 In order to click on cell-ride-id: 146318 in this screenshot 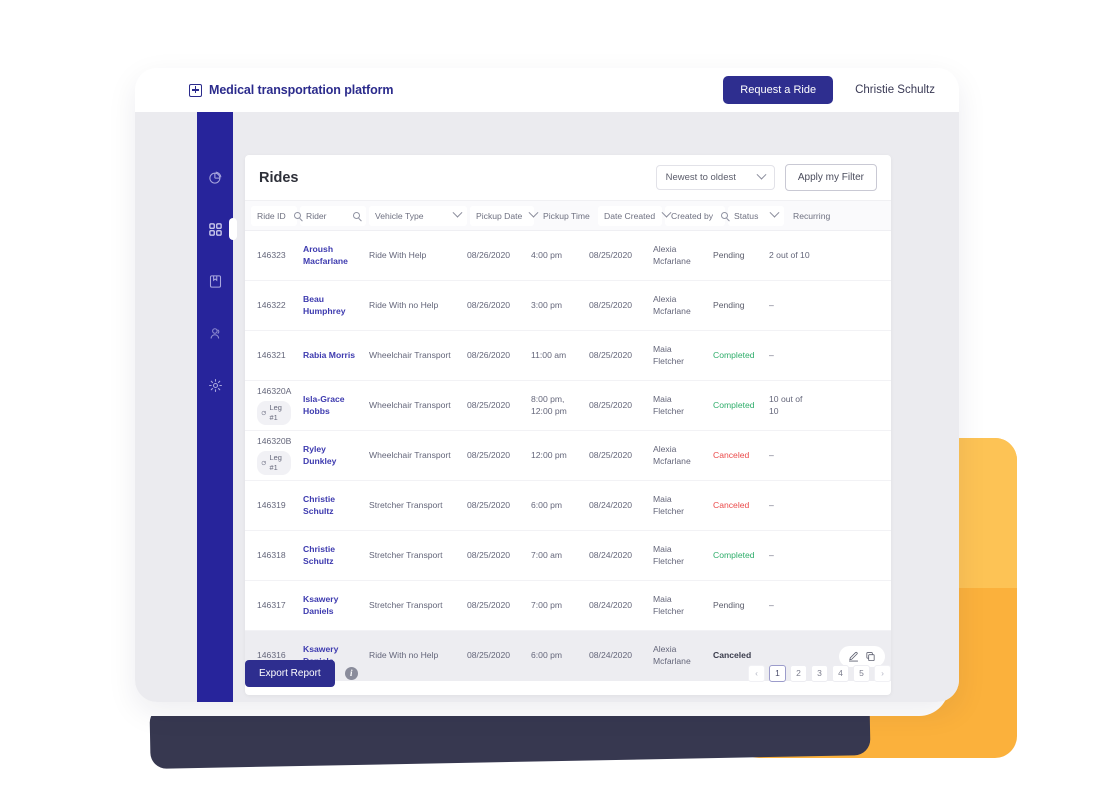, I will do `click(274, 556)`.